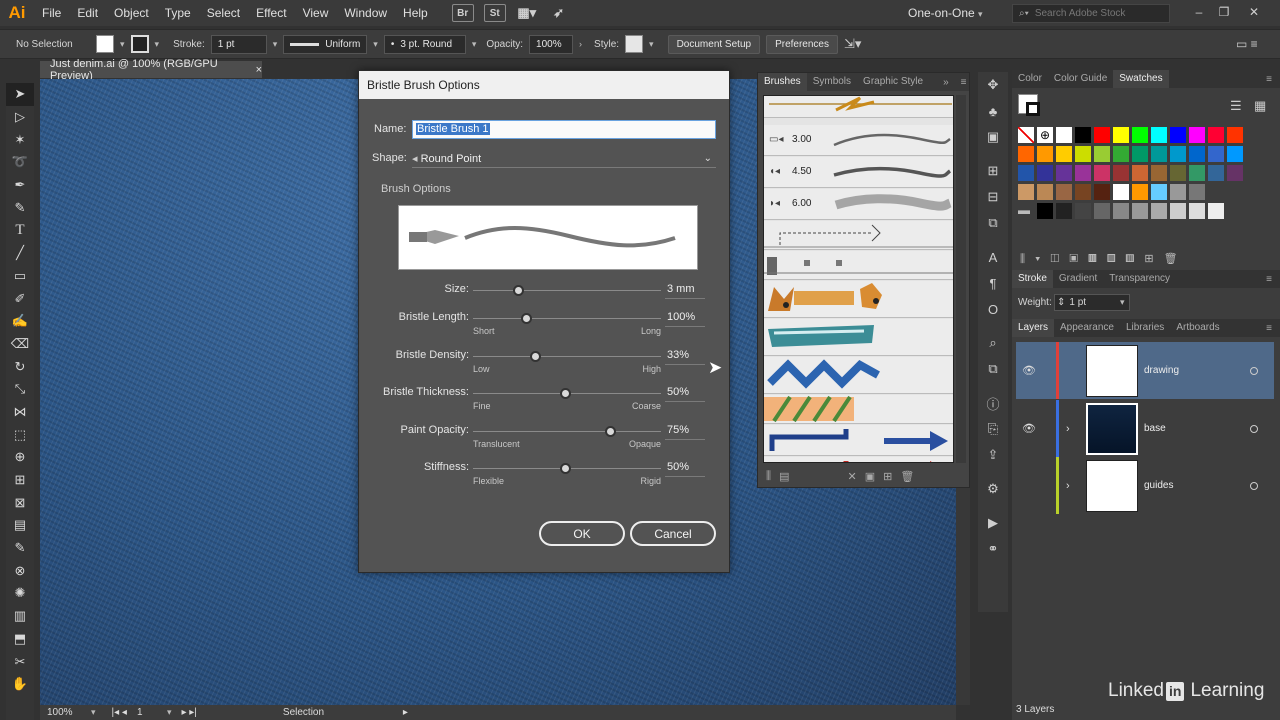 This screenshot has height=720, width=1280. What do you see at coordinates (20, 616) in the screenshot?
I see `column-graph-tool-icon: ▥` at bounding box center [20, 616].